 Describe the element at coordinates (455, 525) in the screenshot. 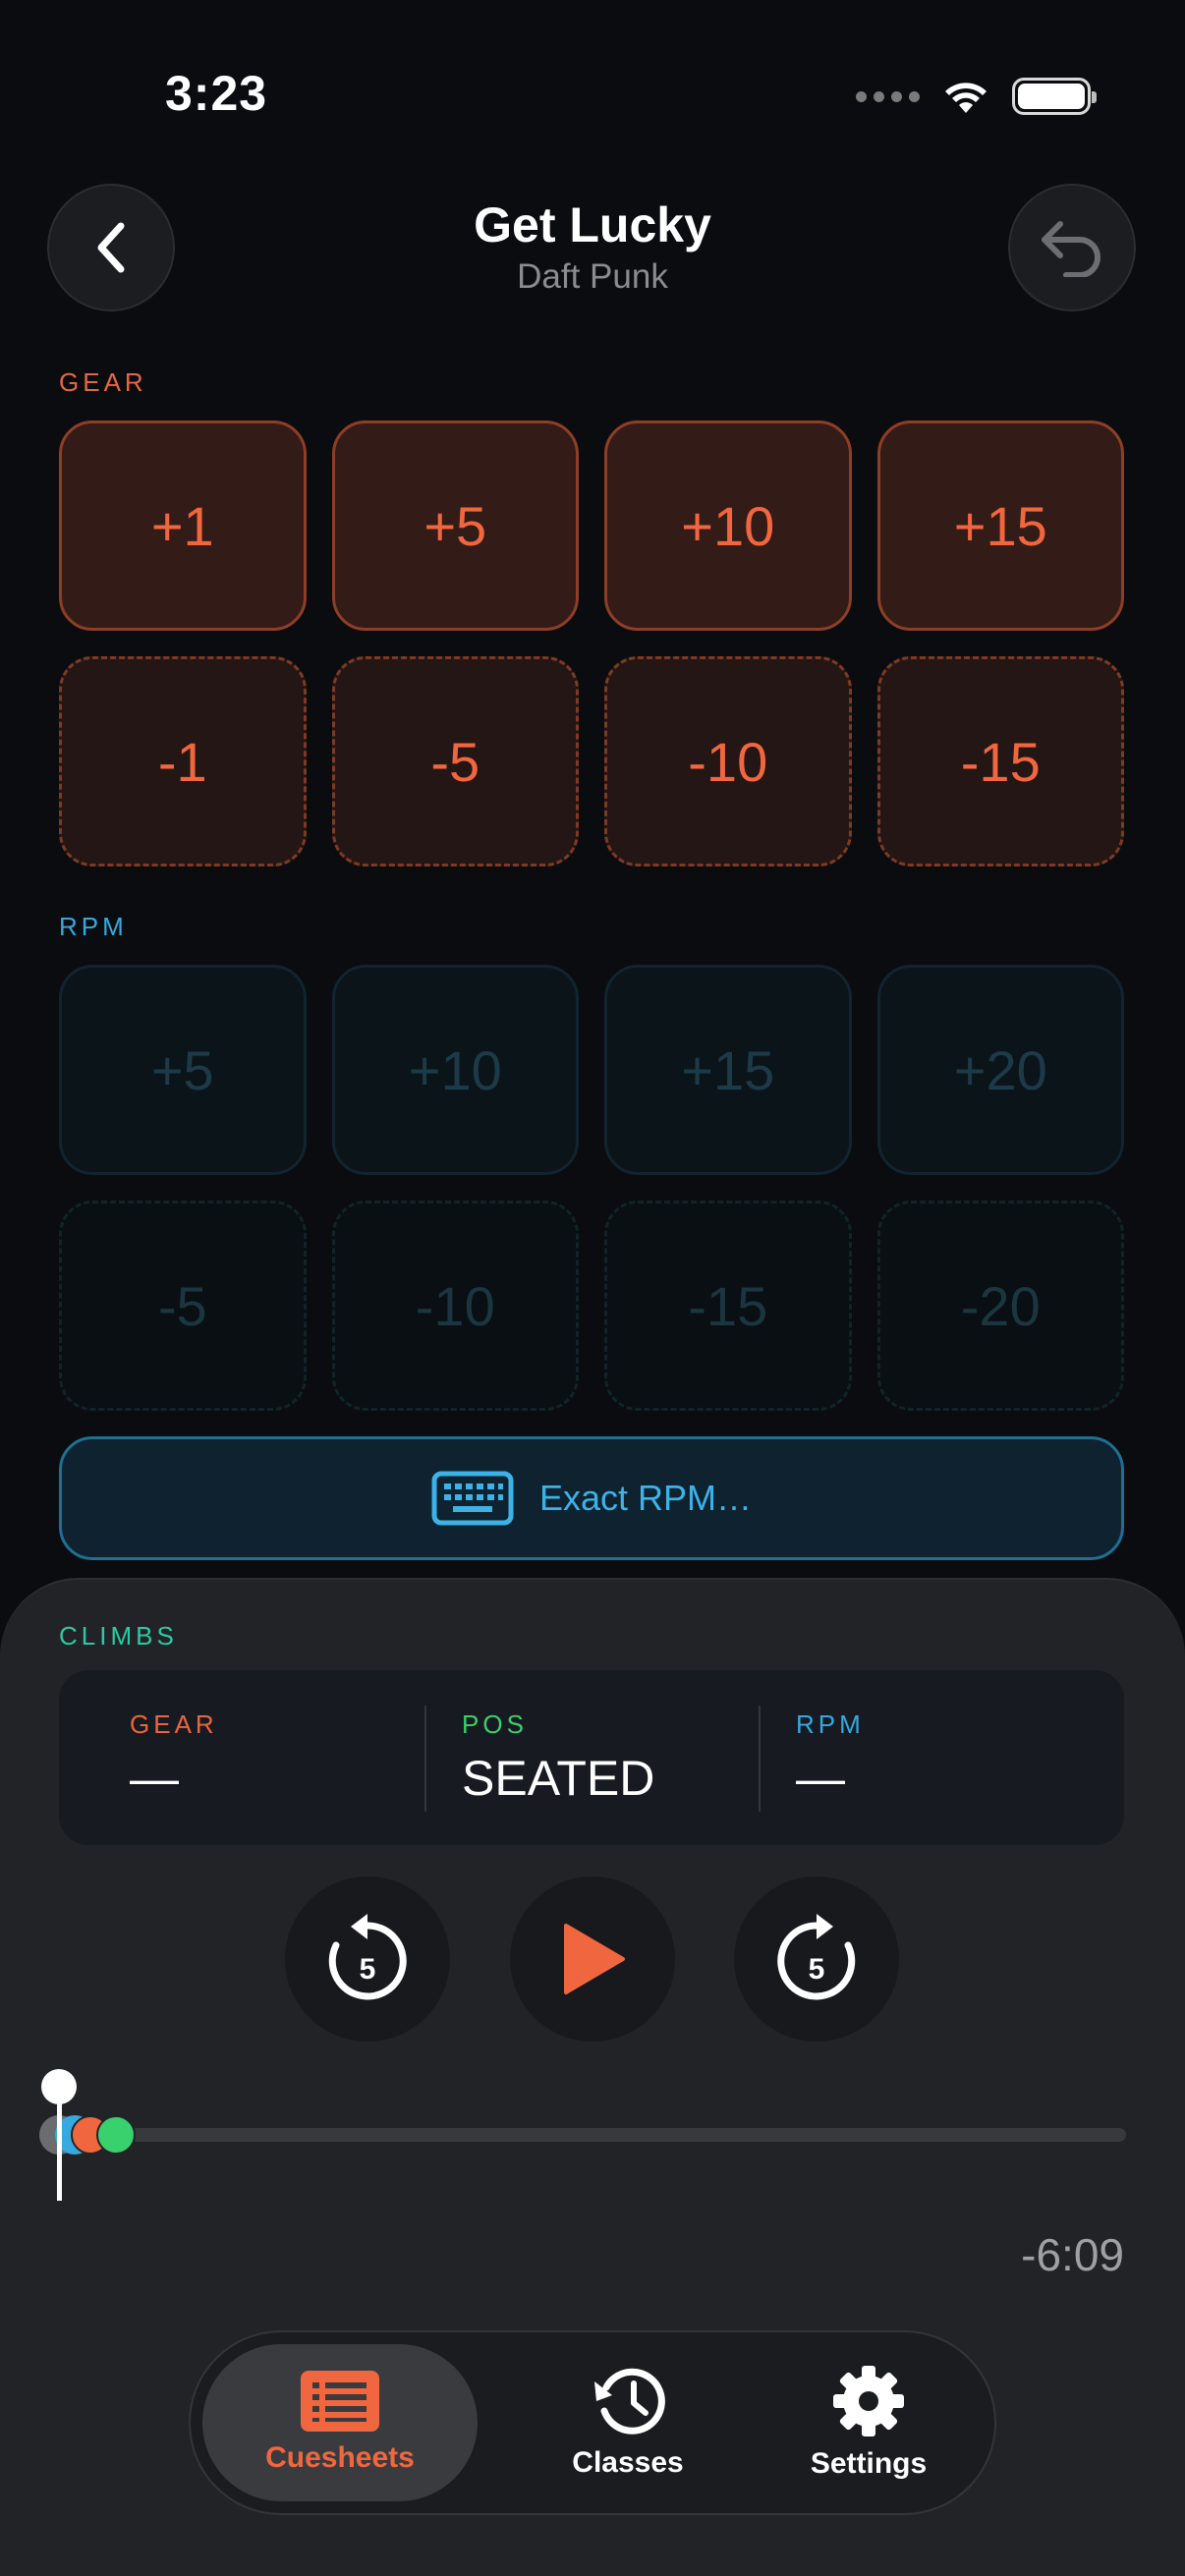

I see `gear-plus-5-button: +5` at that location.